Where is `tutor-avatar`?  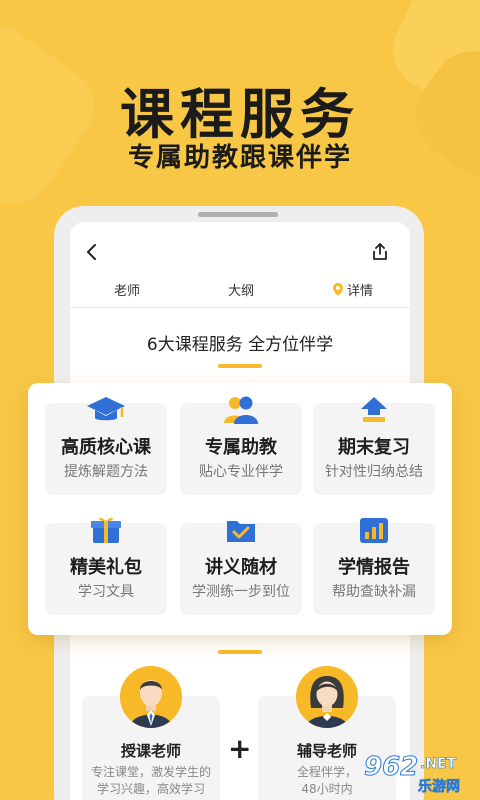 tutor-avatar is located at coordinates (327, 697).